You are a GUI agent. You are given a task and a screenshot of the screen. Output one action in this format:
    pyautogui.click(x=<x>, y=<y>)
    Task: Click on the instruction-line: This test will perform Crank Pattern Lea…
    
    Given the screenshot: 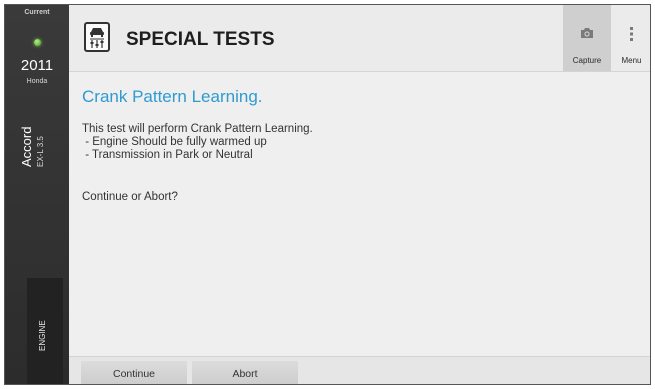 What is the action you would take?
    pyautogui.click(x=197, y=129)
    